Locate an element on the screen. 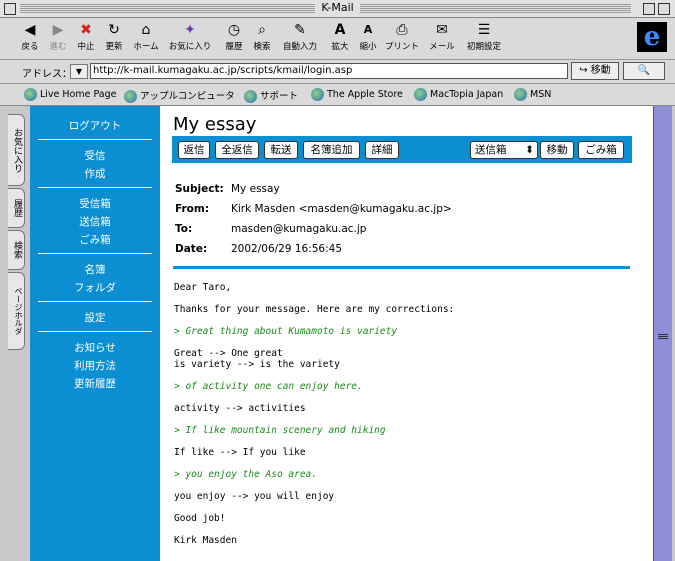  body-line: Good job! is located at coordinates (200, 518).